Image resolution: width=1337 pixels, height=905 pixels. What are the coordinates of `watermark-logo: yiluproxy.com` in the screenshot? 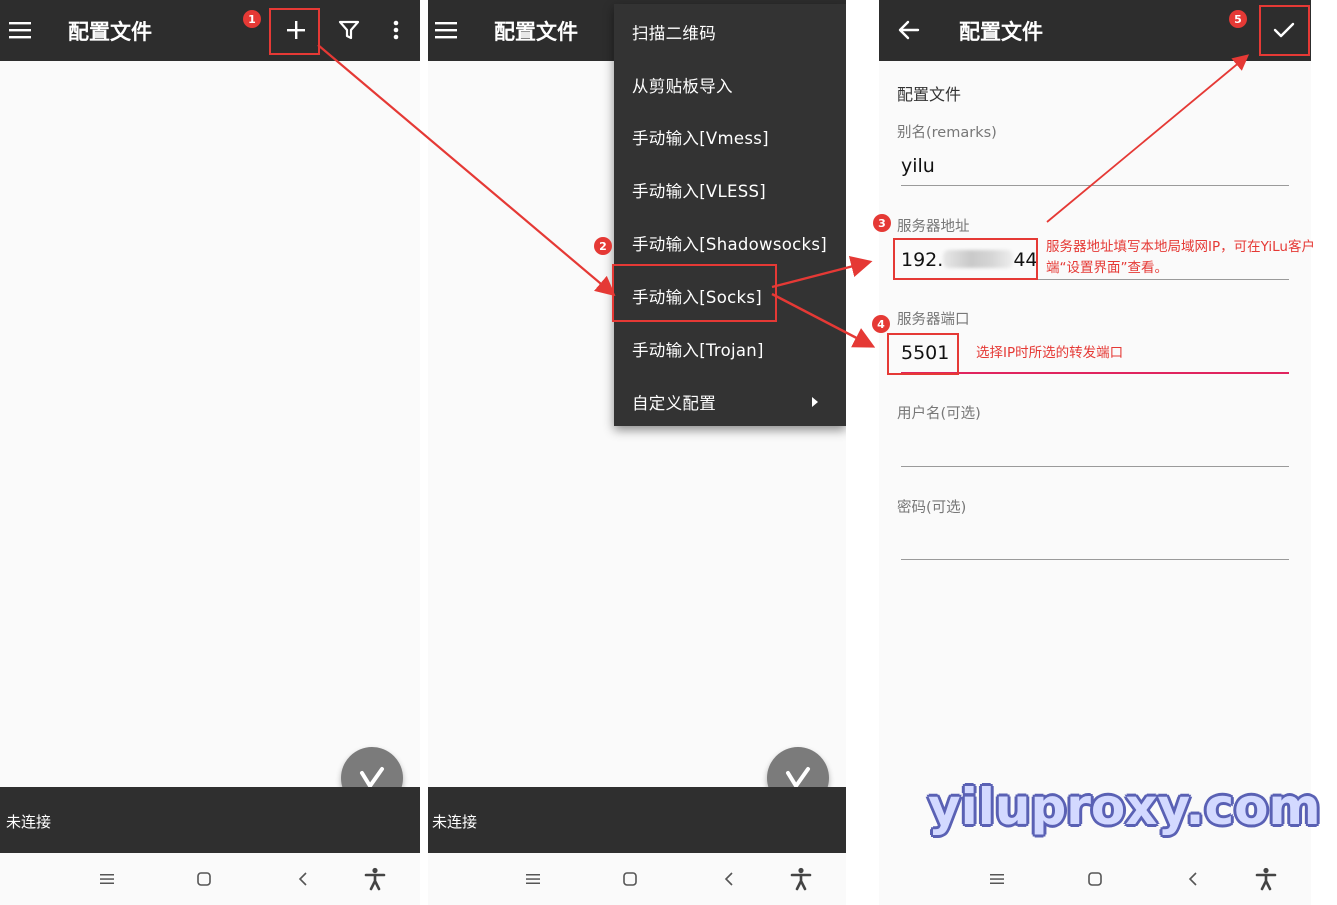 It's located at (1124, 807).